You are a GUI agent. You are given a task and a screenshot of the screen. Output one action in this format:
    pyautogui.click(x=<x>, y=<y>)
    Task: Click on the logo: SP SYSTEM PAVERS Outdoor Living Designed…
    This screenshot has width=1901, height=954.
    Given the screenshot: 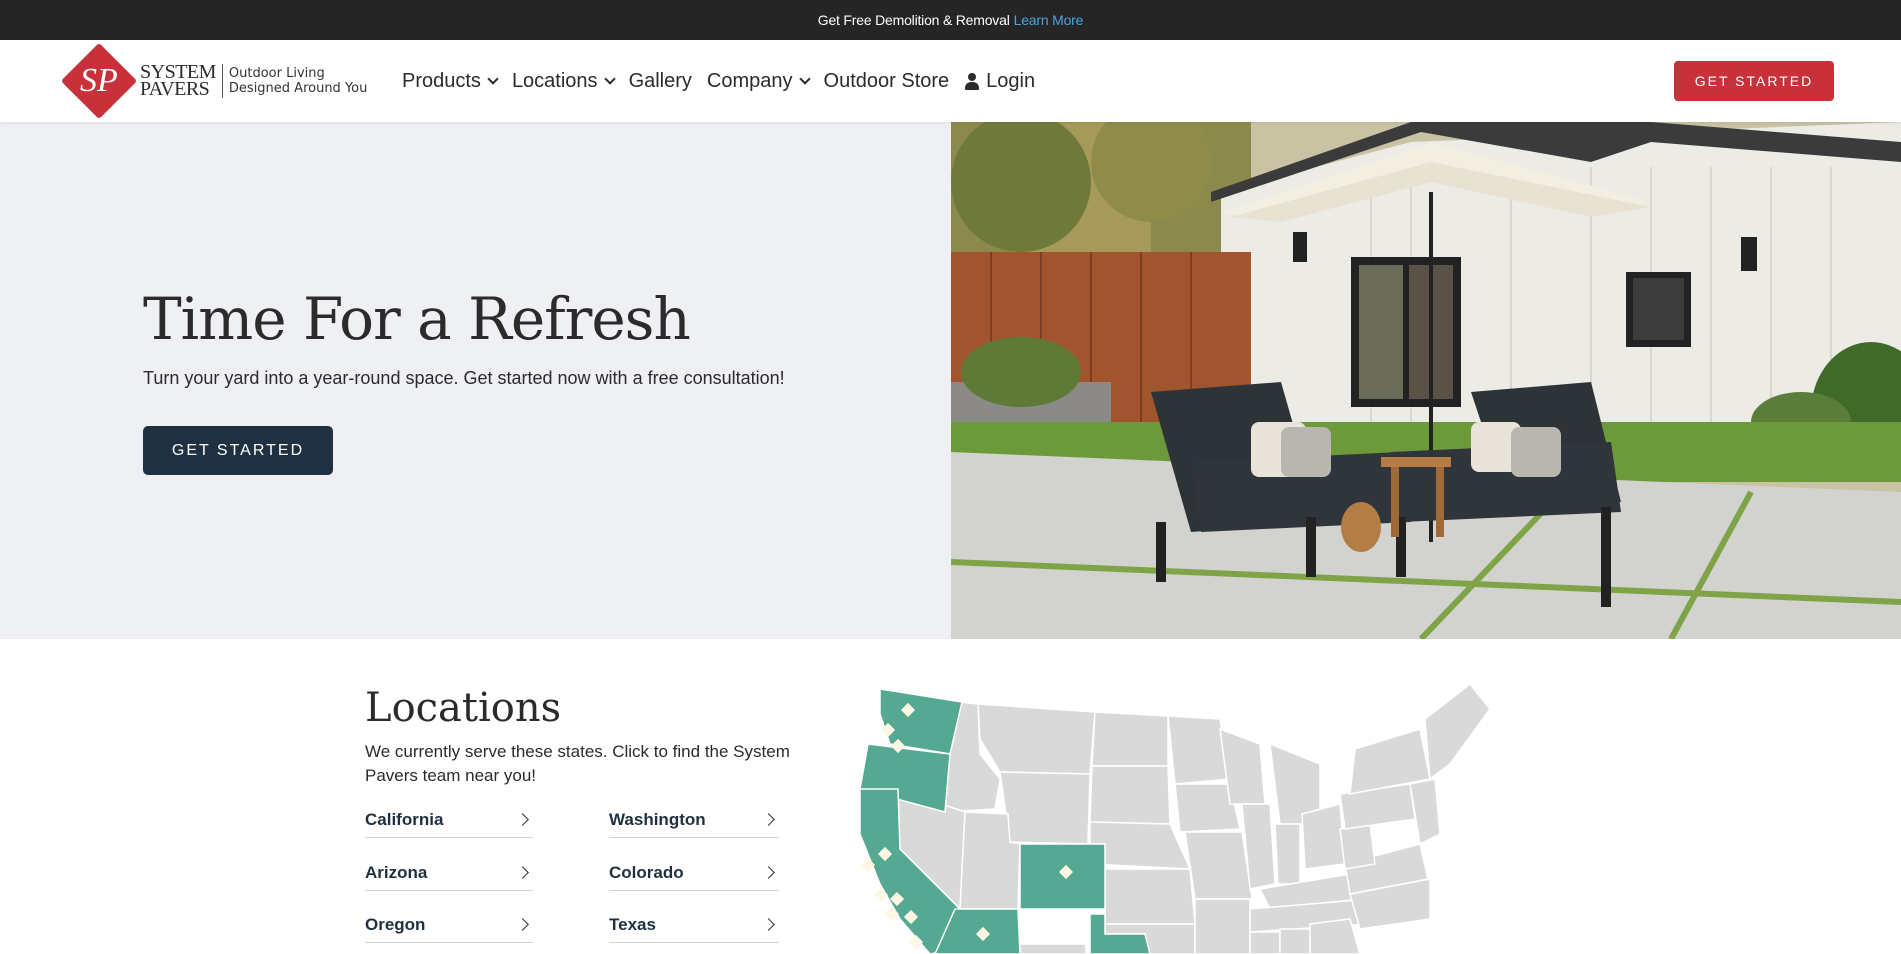 What is the action you would take?
    pyautogui.click(x=213, y=81)
    